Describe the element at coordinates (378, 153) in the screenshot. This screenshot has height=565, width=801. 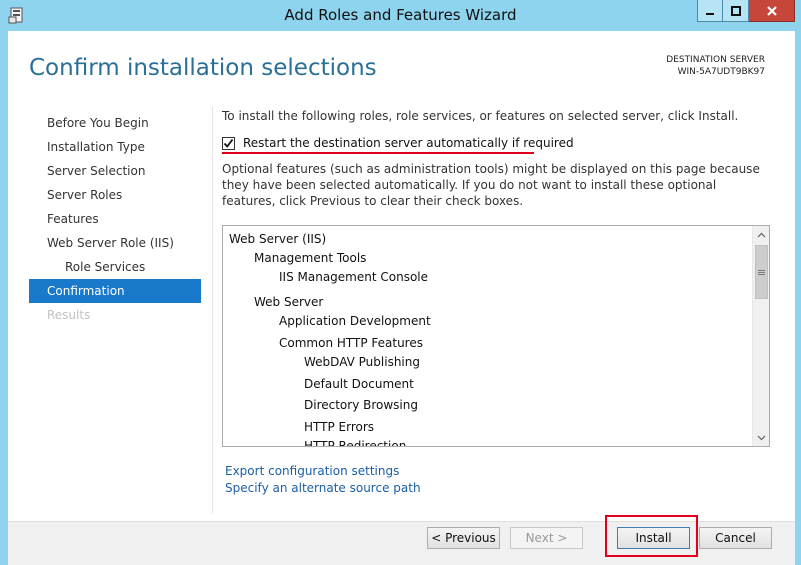
I see `highlight-underline` at that location.